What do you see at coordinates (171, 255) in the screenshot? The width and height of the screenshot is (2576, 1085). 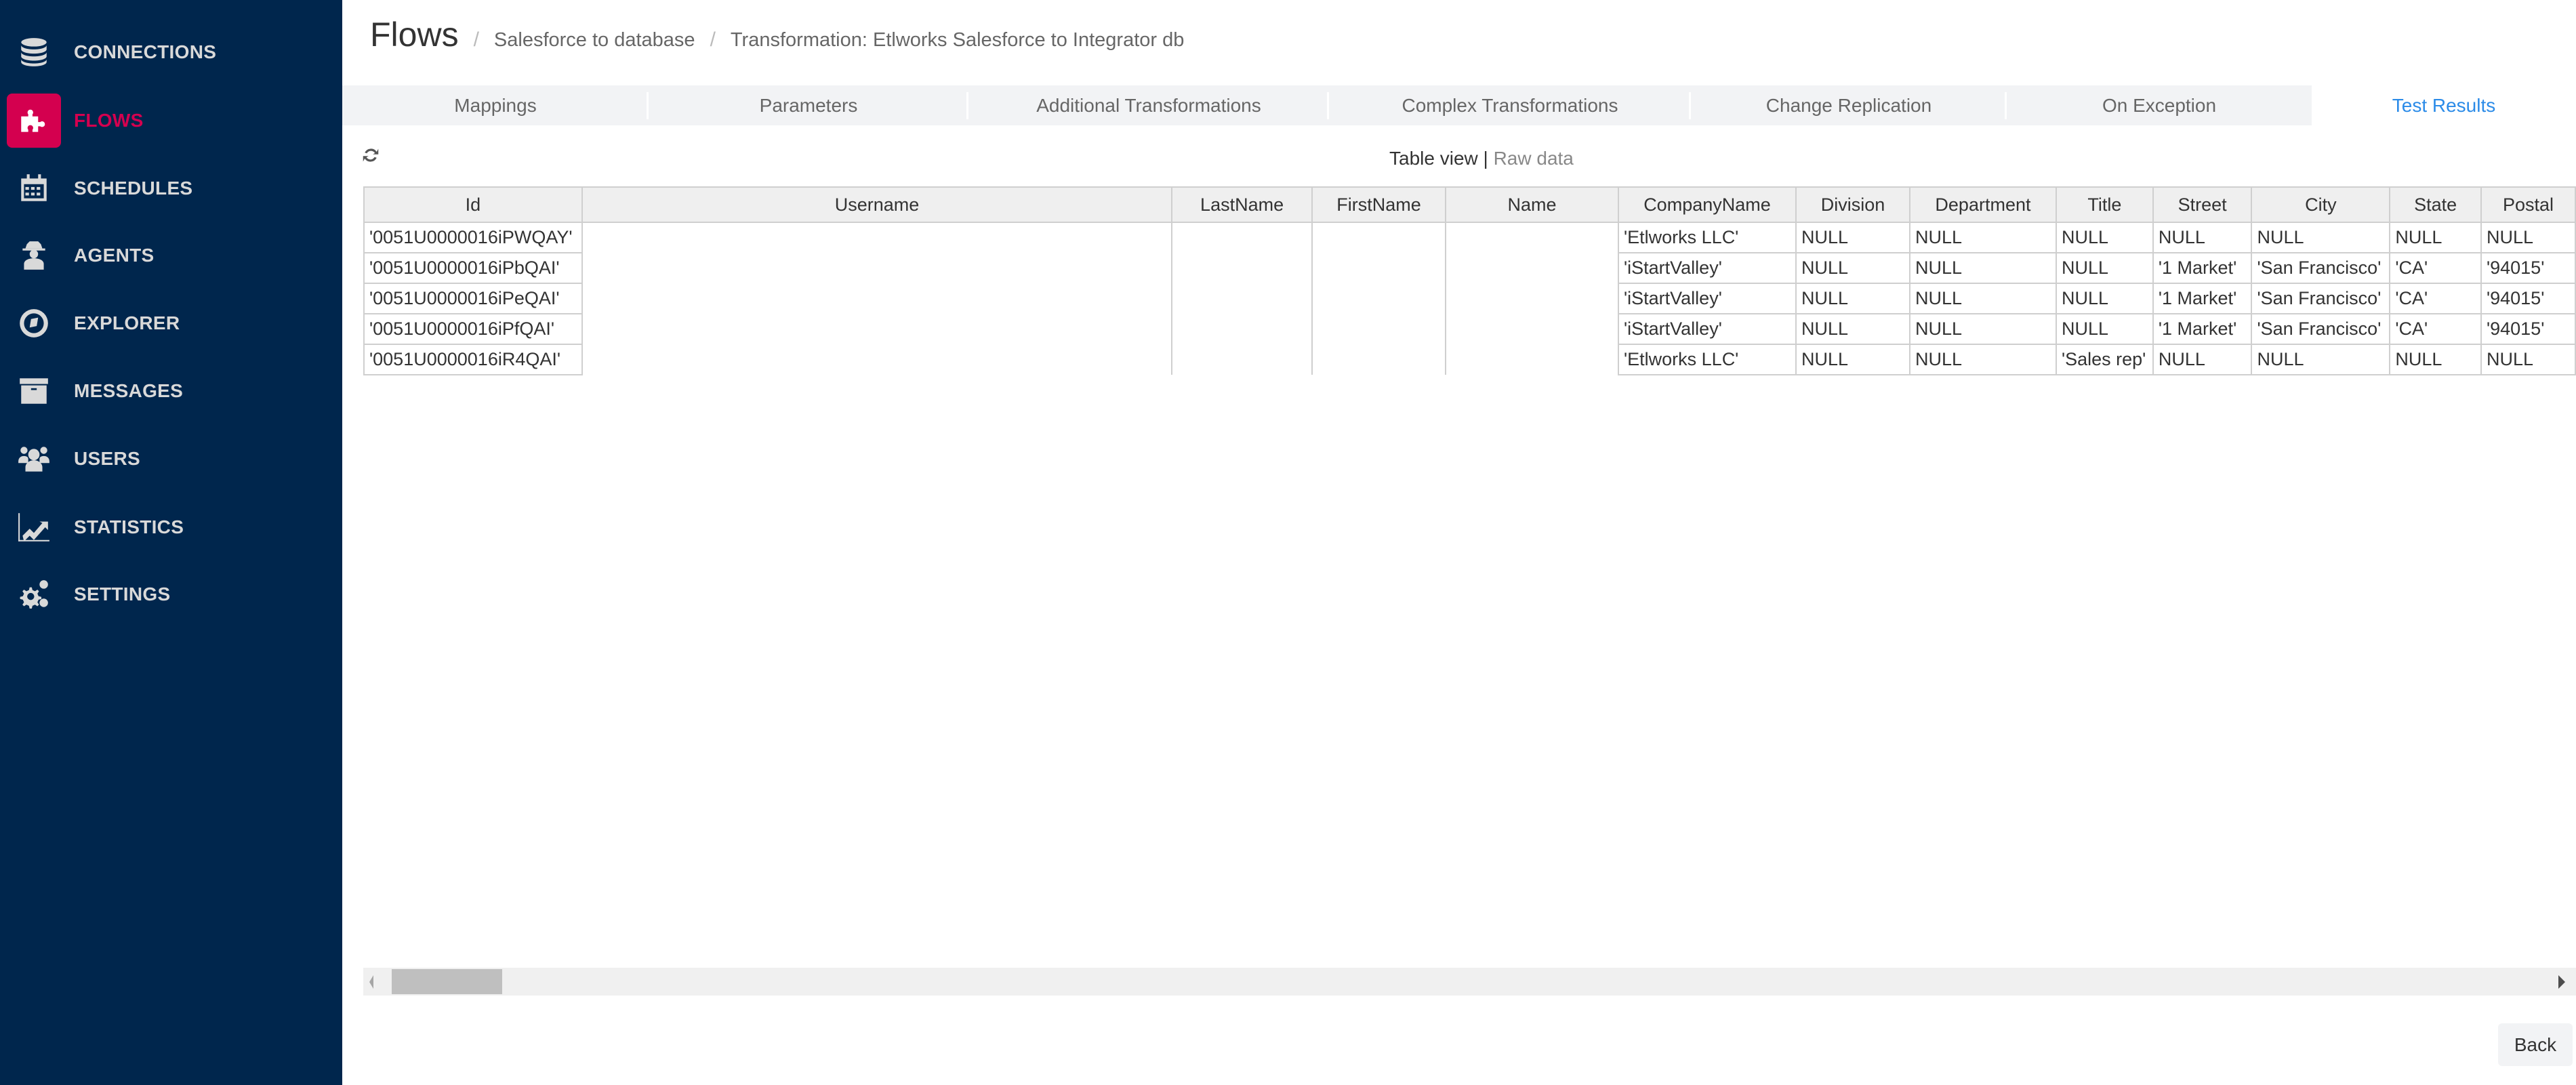 I see `sidebar-item-agents: AGENTS` at bounding box center [171, 255].